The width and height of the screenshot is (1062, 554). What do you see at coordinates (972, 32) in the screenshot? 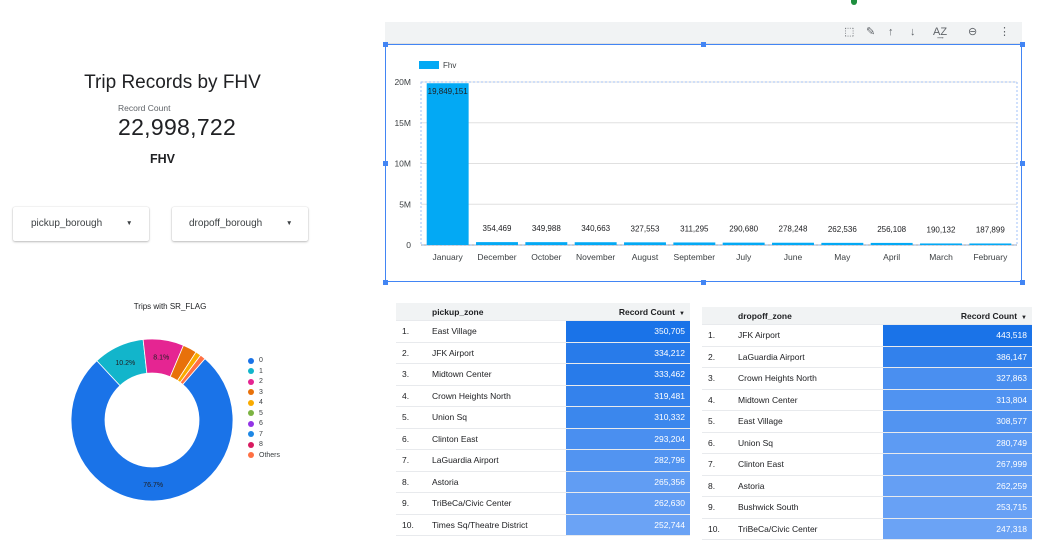
I see `zoom-icon: ⊖` at bounding box center [972, 32].